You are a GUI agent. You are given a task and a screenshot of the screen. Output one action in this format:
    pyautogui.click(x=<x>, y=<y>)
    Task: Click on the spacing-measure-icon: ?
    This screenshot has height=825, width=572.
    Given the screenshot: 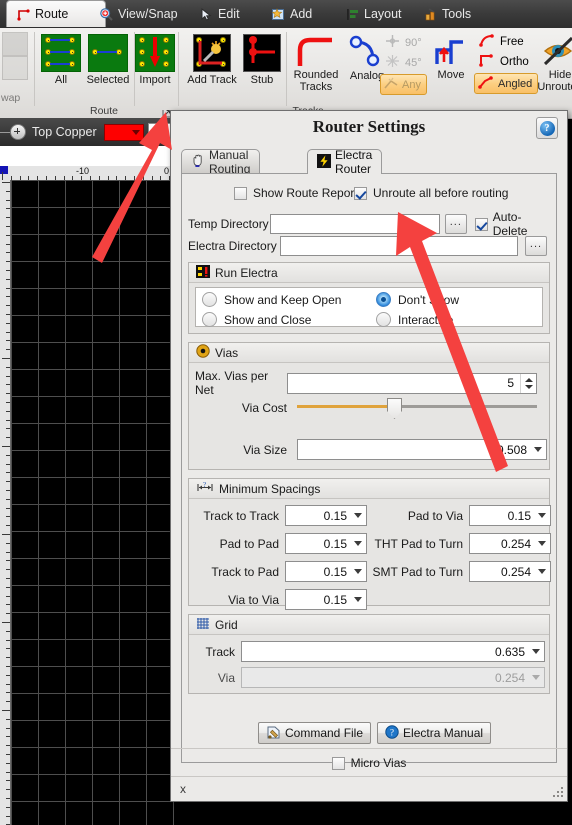 What is the action you would take?
    pyautogui.click(x=205, y=489)
    